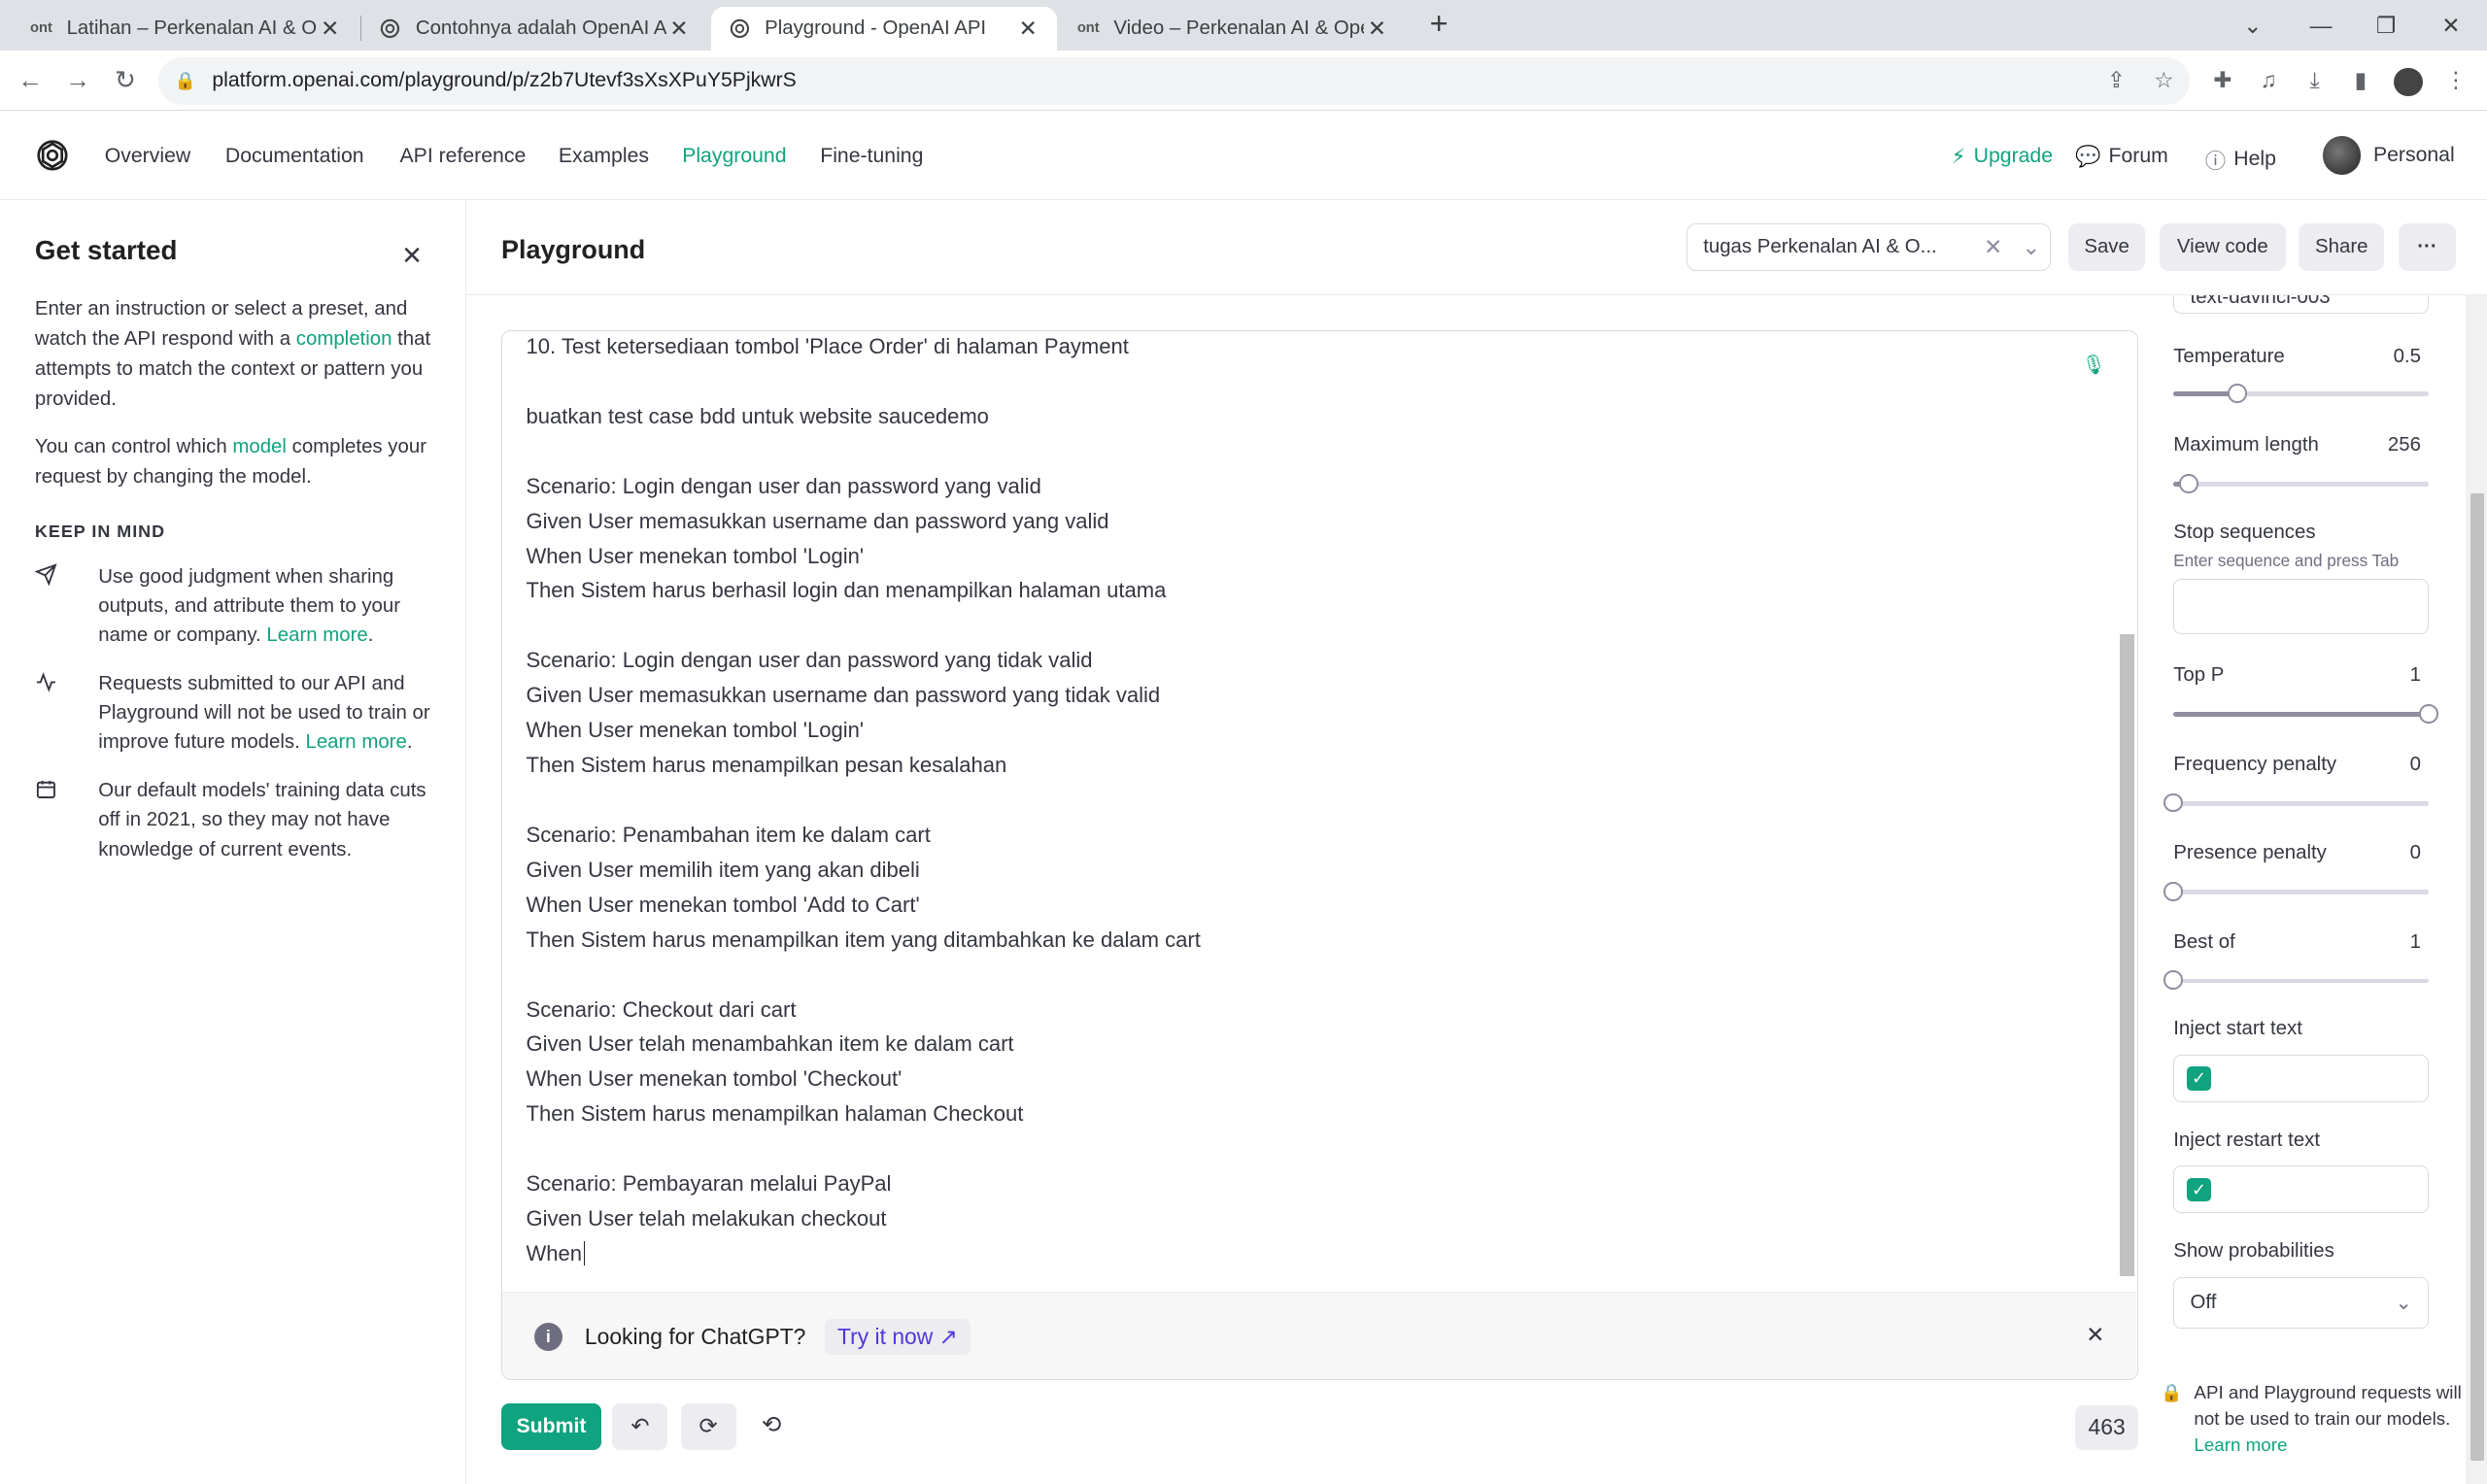 This screenshot has width=2487, height=1484. I want to click on extensions-icon: ✚, so click(2222, 80).